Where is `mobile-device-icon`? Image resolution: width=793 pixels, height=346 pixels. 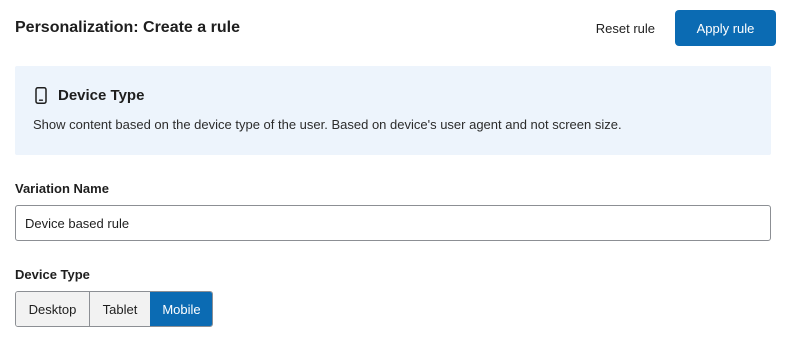 mobile-device-icon is located at coordinates (41, 95).